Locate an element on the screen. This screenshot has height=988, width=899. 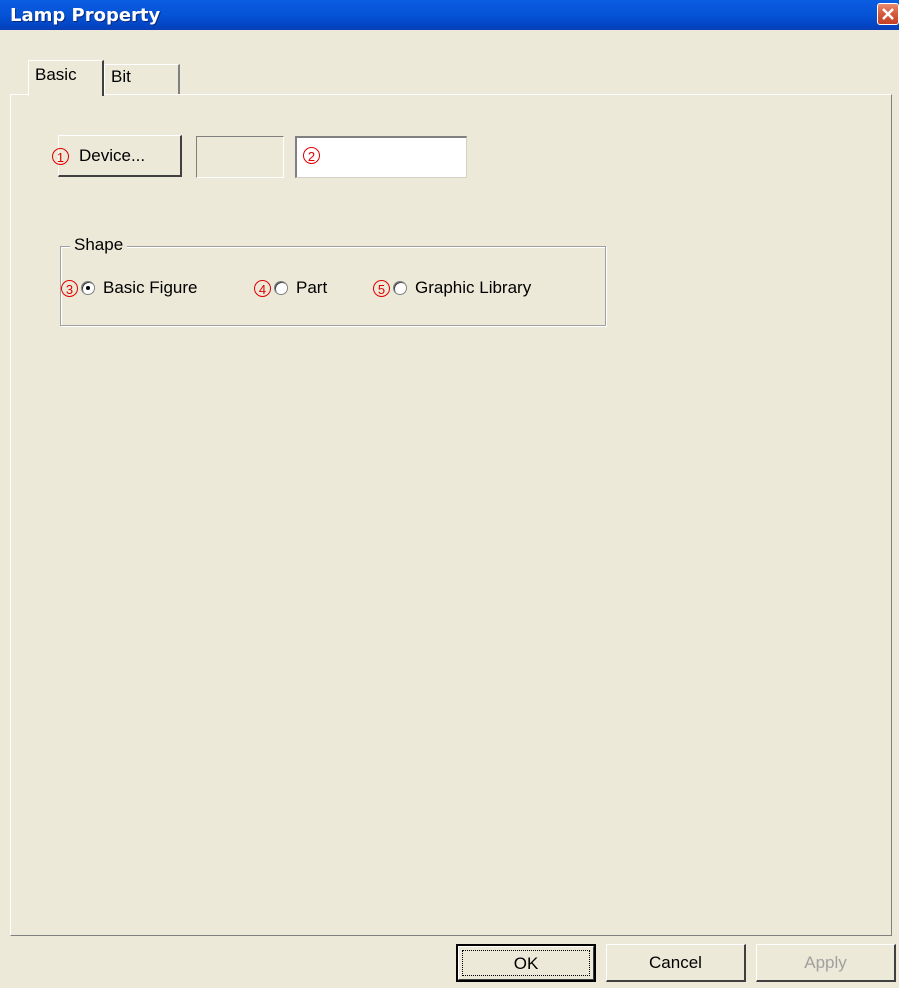
apply-button: Apply is located at coordinates (826, 963).